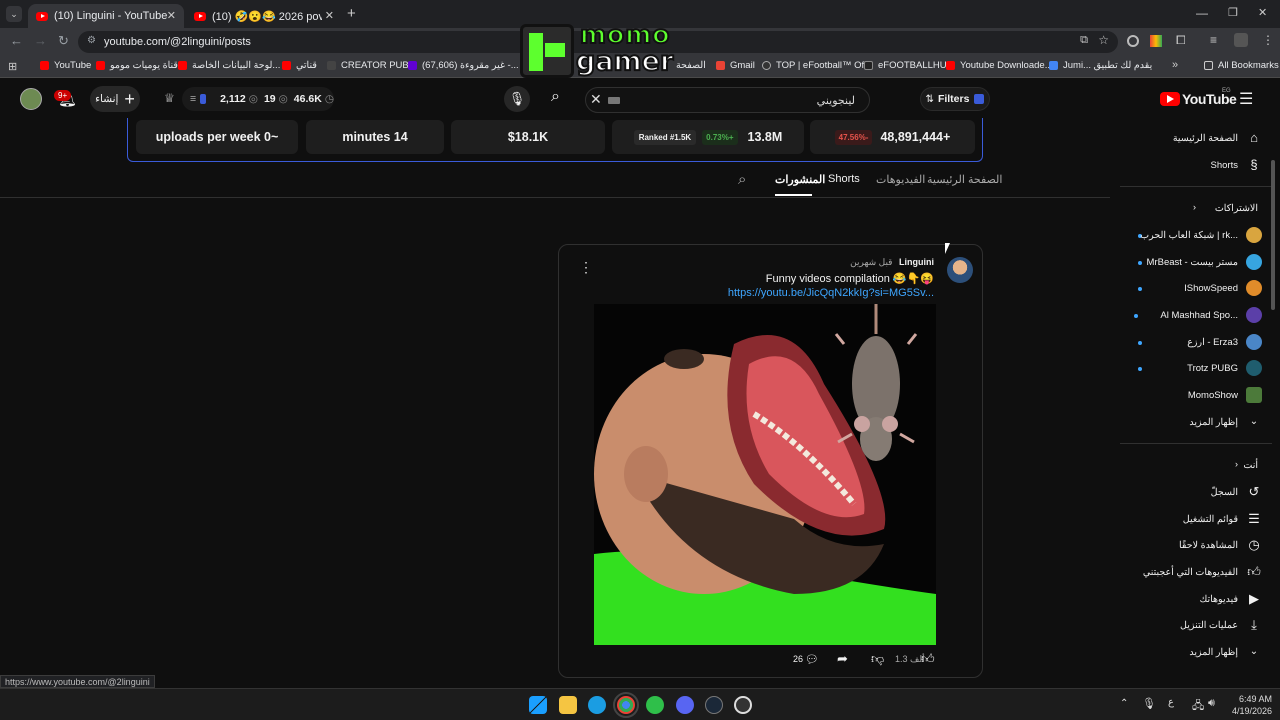 The height and width of the screenshot is (720, 1280). Describe the element at coordinates (1191, 368) in the screenshot. I see `subscription-item: Trotz PUBG` at that location.